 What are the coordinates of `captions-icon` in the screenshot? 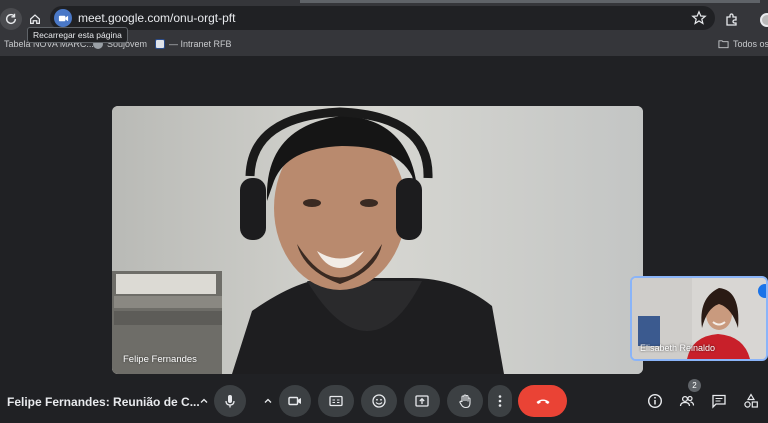 It's located at (336, 401).